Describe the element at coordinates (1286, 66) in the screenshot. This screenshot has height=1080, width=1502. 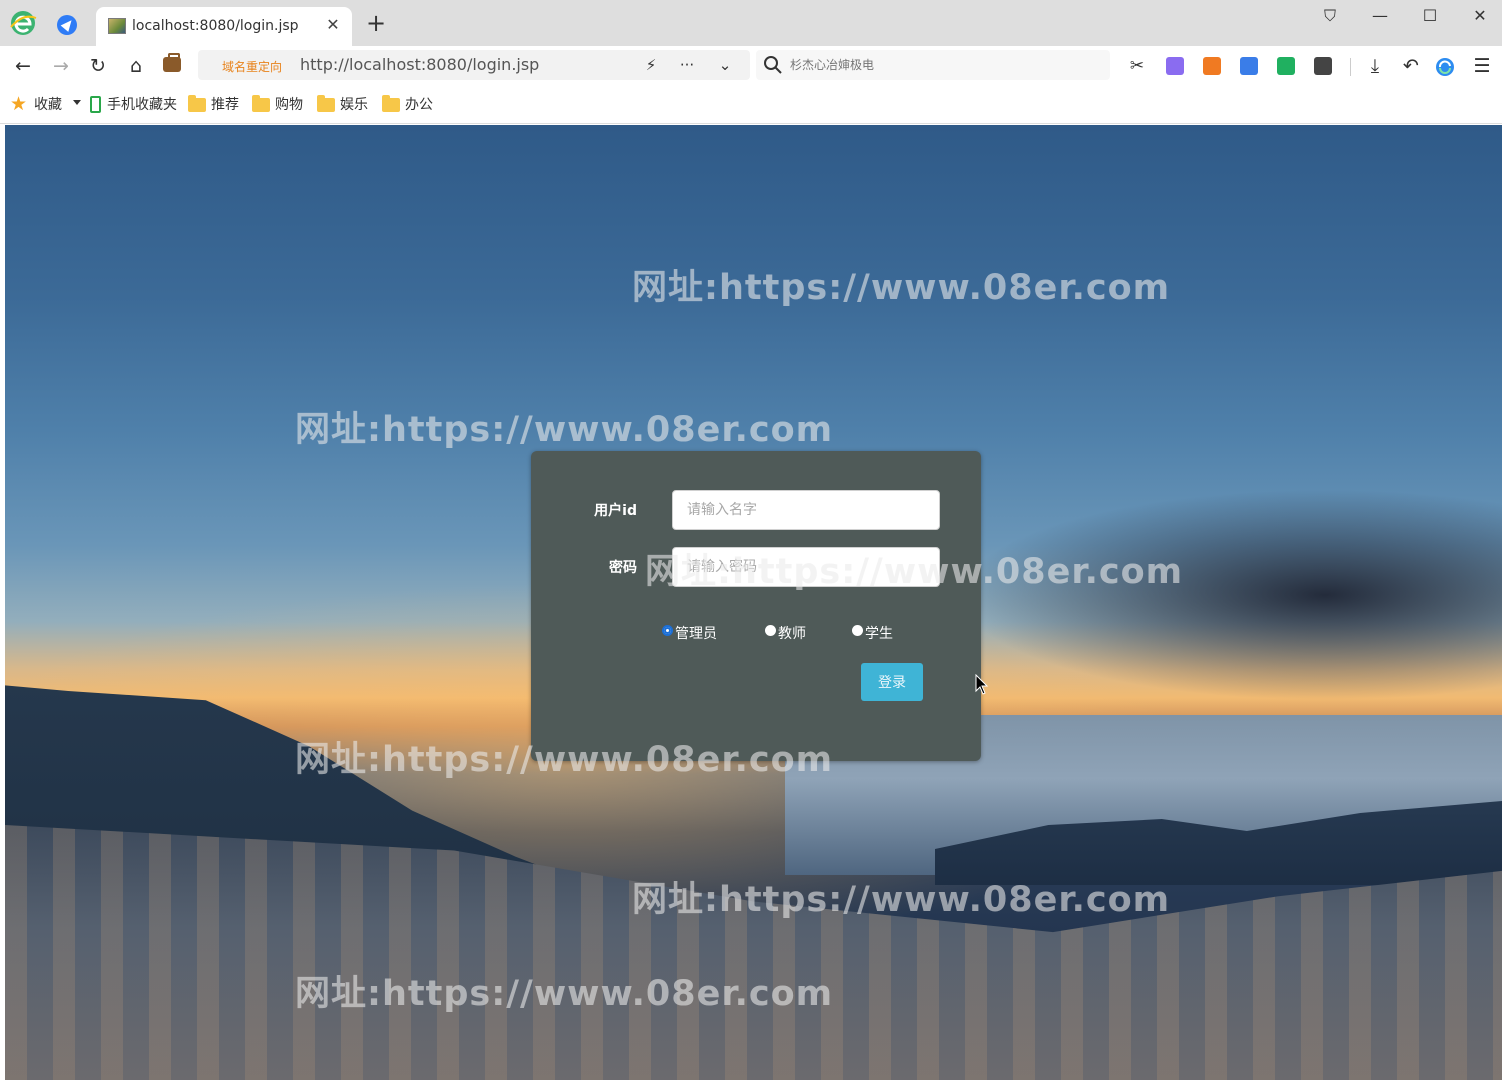
I see `wechat-extension-icon` at that location.